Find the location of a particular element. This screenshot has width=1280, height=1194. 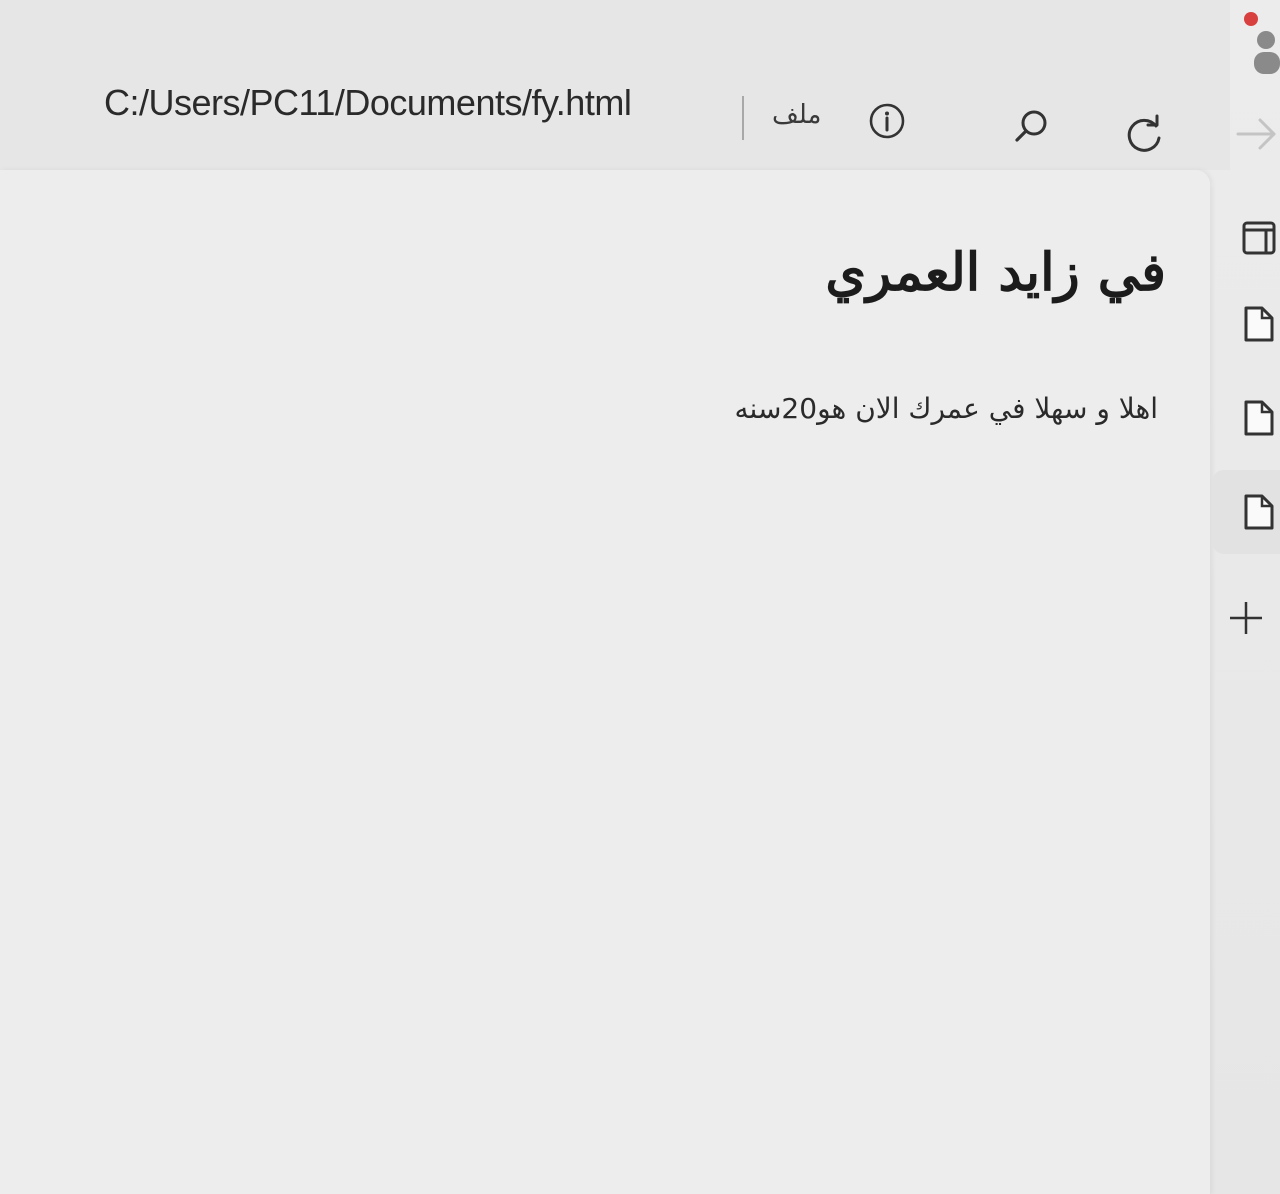

address-scheme-label: ملف is located at coordinates (796, 115).